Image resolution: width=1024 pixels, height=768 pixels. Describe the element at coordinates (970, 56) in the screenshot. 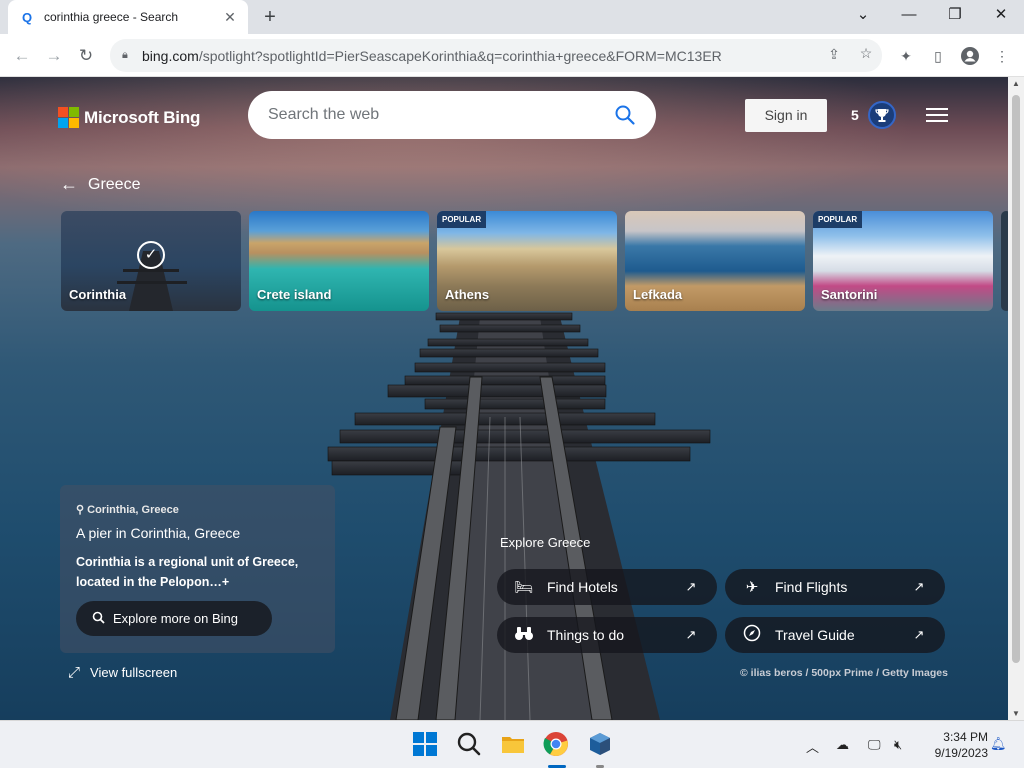

I see `profile-icon` at that location.